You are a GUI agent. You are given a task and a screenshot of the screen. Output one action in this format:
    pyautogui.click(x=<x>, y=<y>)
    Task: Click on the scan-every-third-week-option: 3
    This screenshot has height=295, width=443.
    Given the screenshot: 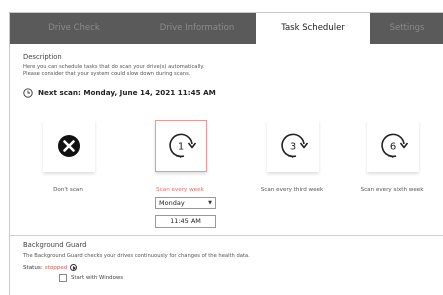 What is the action you would take?
    pyautogui.click(x=293, y=146)
    